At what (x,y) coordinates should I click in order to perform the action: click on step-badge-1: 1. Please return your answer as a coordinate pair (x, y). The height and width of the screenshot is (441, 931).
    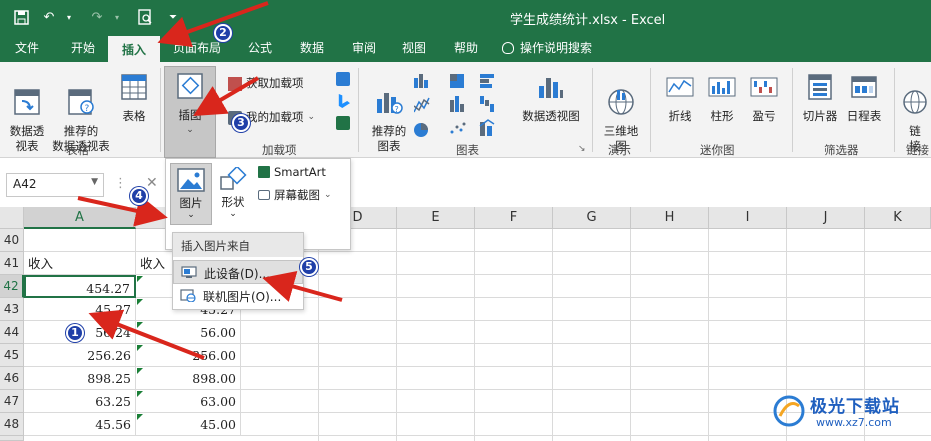
    Looking at the image, I should click on (75, 333).